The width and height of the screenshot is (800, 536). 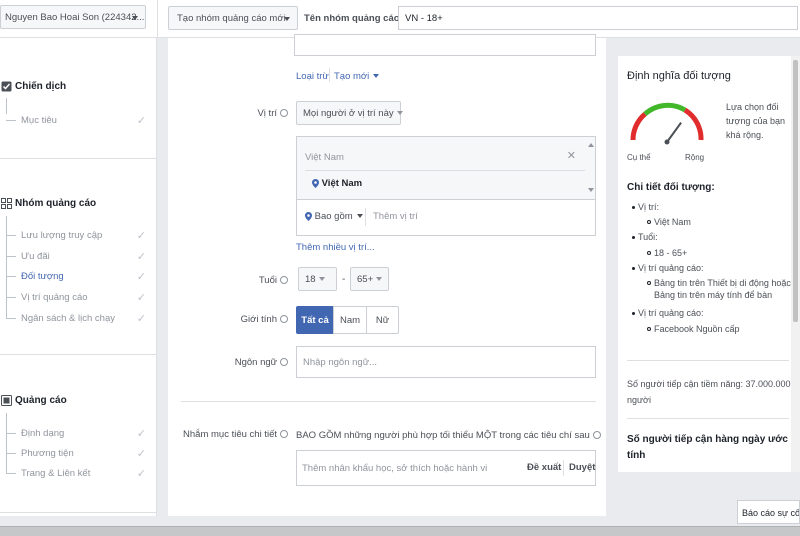 What do you see at coordinates (671, 187) in the screenshot?
I see `audience-details-title: Chi tiết đối tượng:` at bounding box center [671, 187].